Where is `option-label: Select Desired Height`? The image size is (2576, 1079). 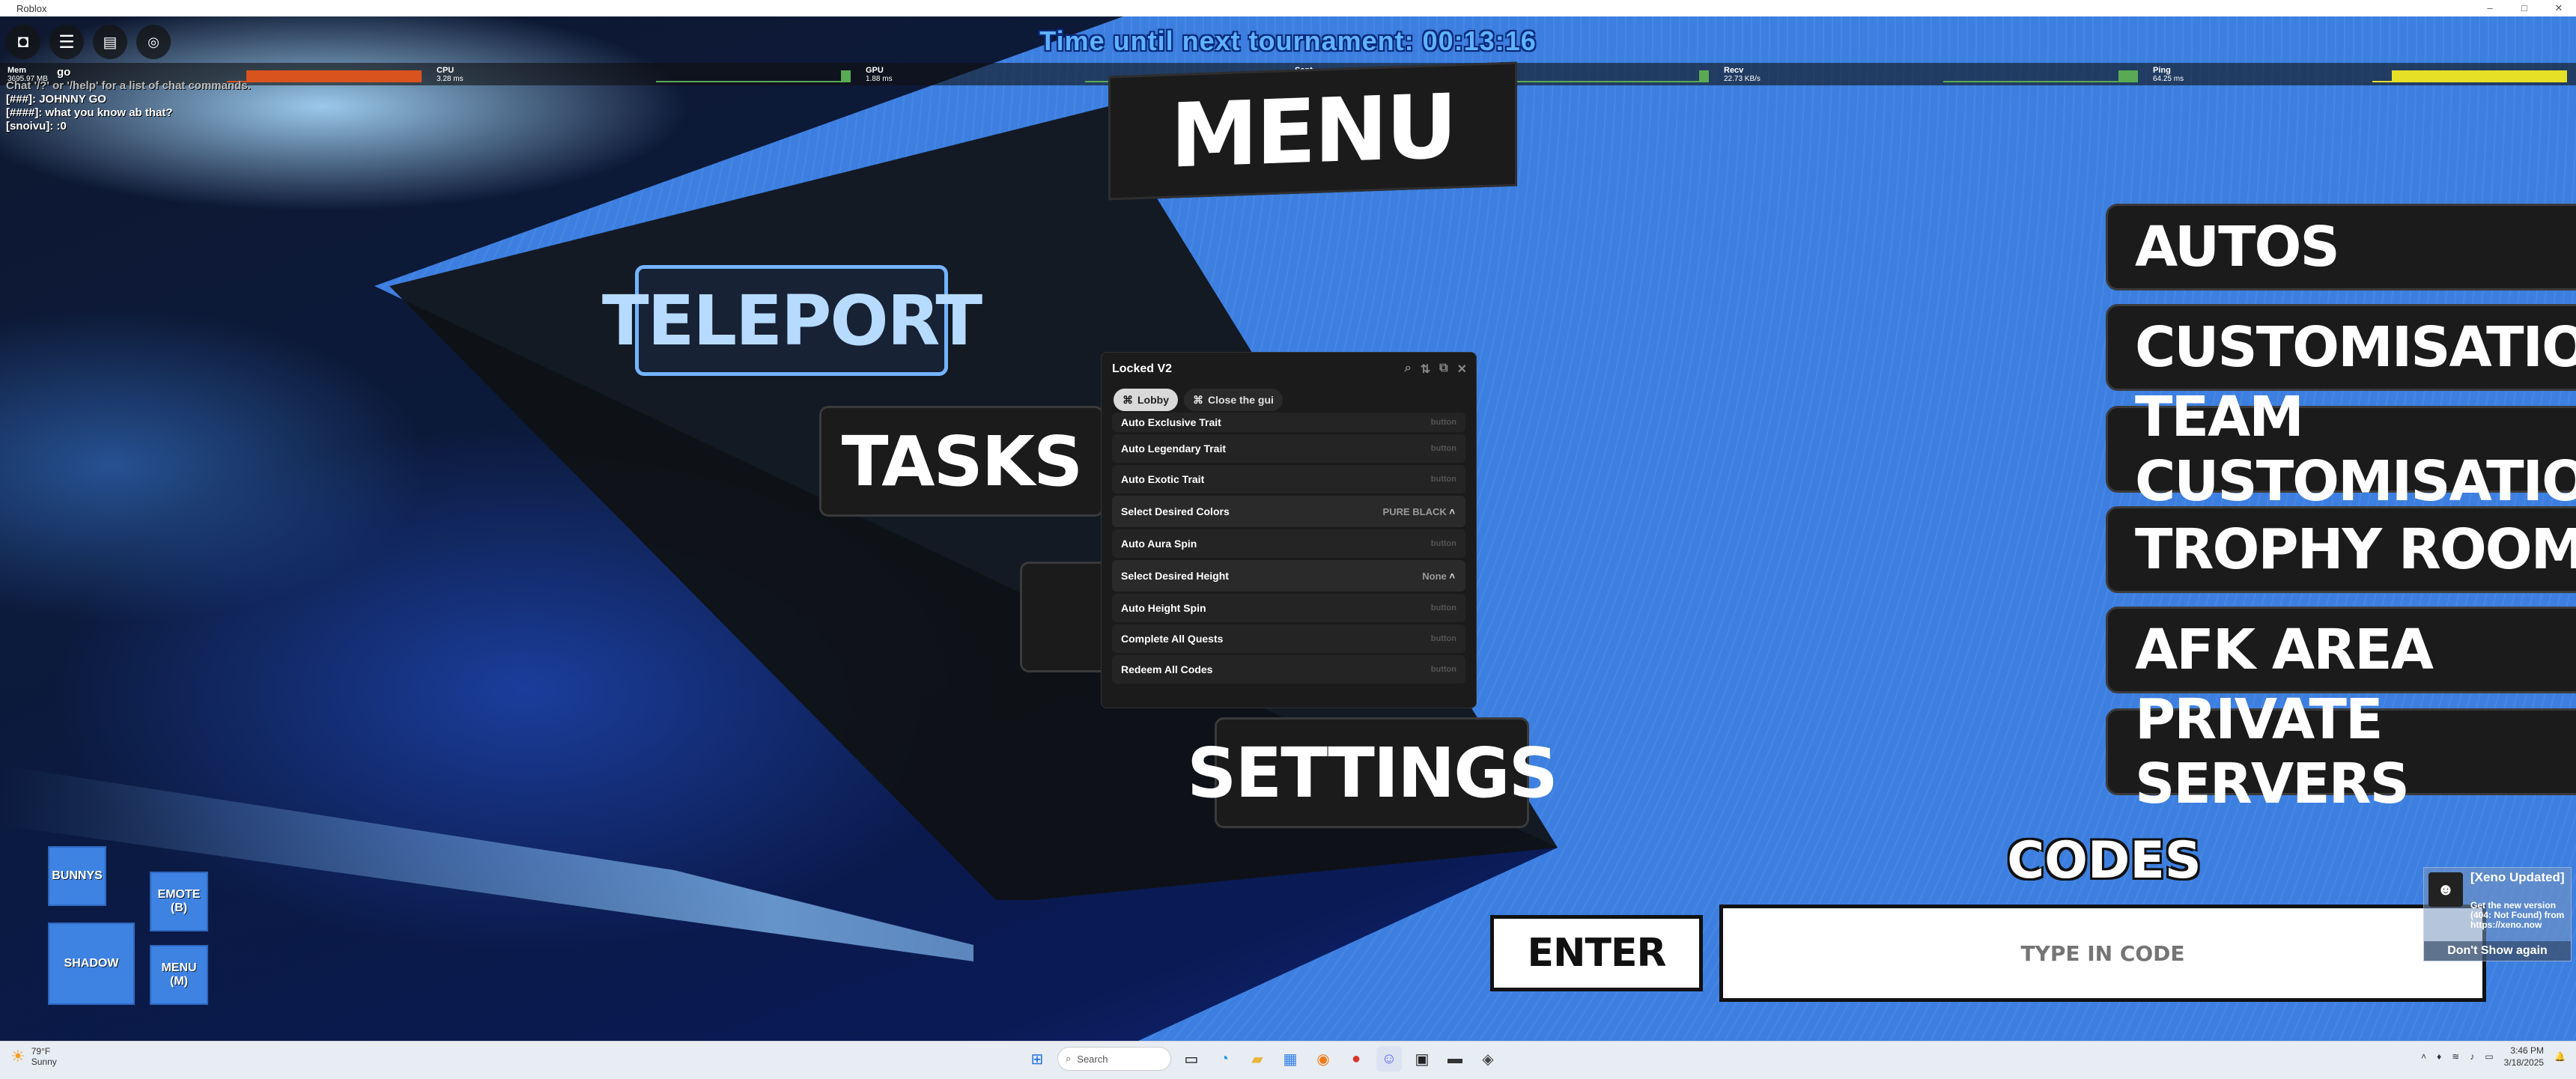 option-label: Select Desired Height is located at coordinates (1175, 576).